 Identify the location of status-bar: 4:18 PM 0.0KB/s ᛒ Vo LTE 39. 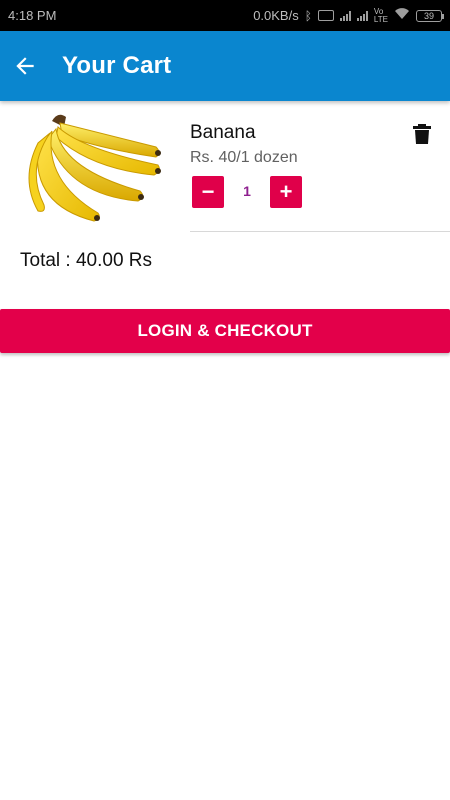
(225, 15).